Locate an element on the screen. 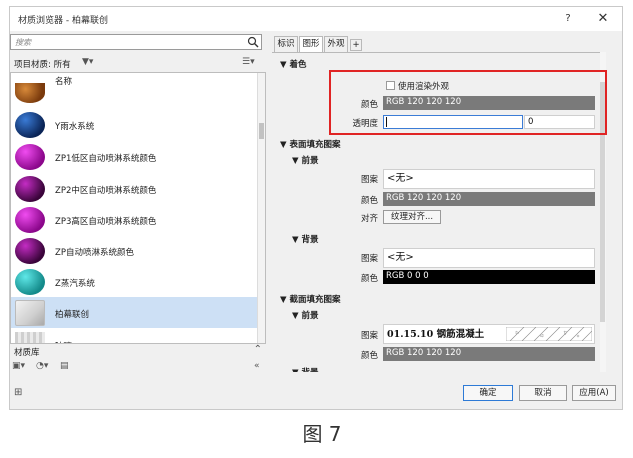 The image size is (633, 458). cancel-button: 取消 is located at coordinates (543, 393).